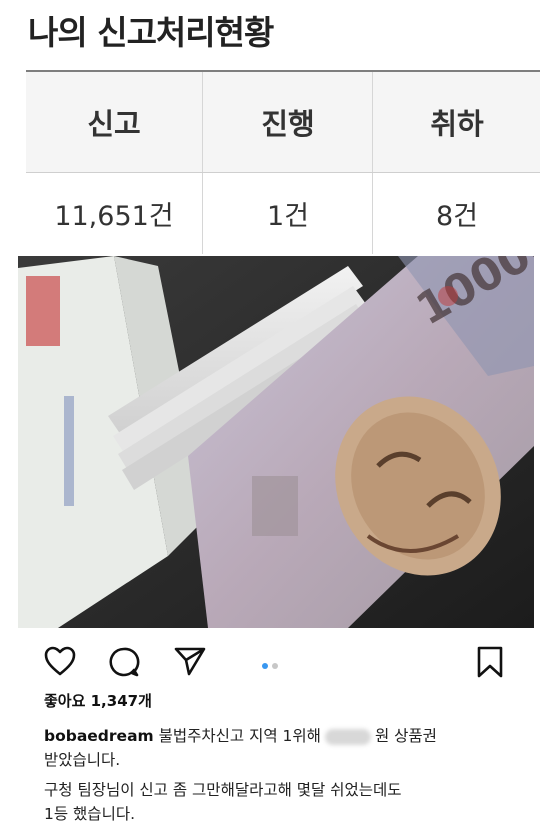 This screenshot has width=552, height=828. What do you see at coordinates (239, 736) in the screenshot?
I see `caption-text-1: 불법주차신고 지역 1위해` at bounding box center [239, 736].